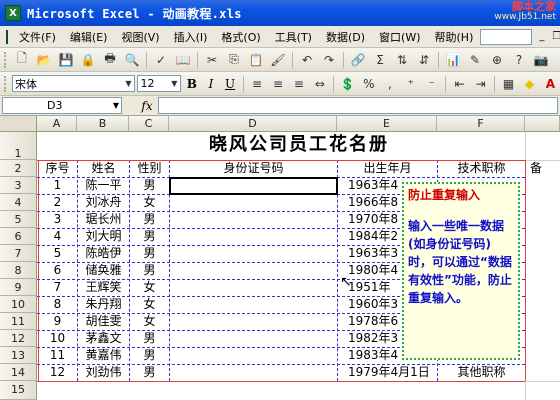 The height and width of the screenshot is (400, 560). What do you see at coordinates (380, 60) in the screenshot?
I see `autosum-icon: Σ` at bounding box center [380, 60].